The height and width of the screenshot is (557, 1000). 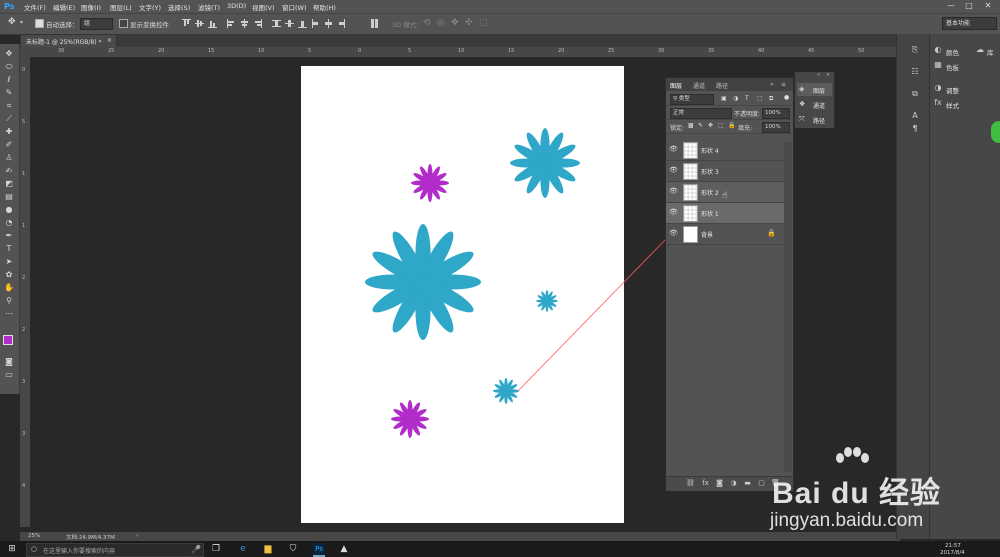 What do you see at coordinates (460, 536) in the screenshot?
I see `status-bar: 25% 文档:24.9M/4.37M ›` at bounding box center [460, 536].